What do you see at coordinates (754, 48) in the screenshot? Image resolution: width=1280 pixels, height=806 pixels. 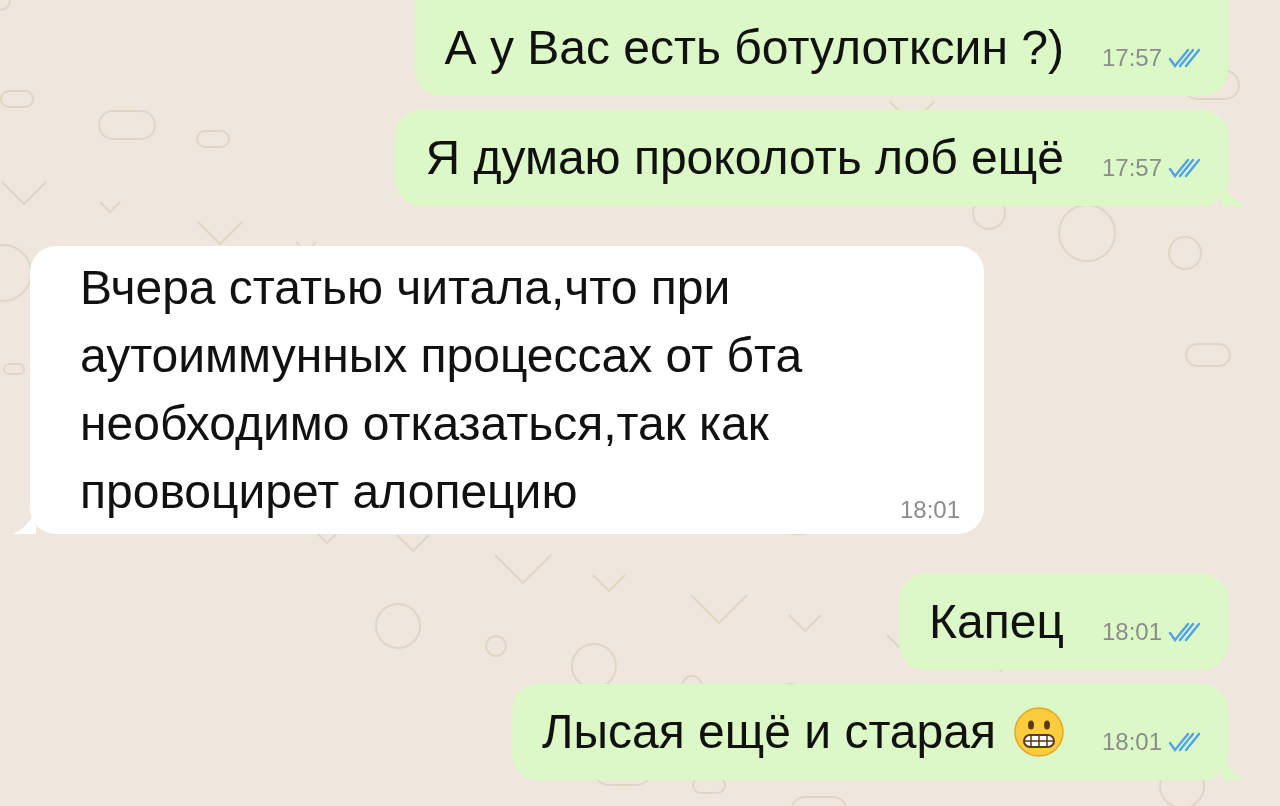 I see `message-text: А у Вас есть ботулотксин ?)` at bounding box center [754, 48].